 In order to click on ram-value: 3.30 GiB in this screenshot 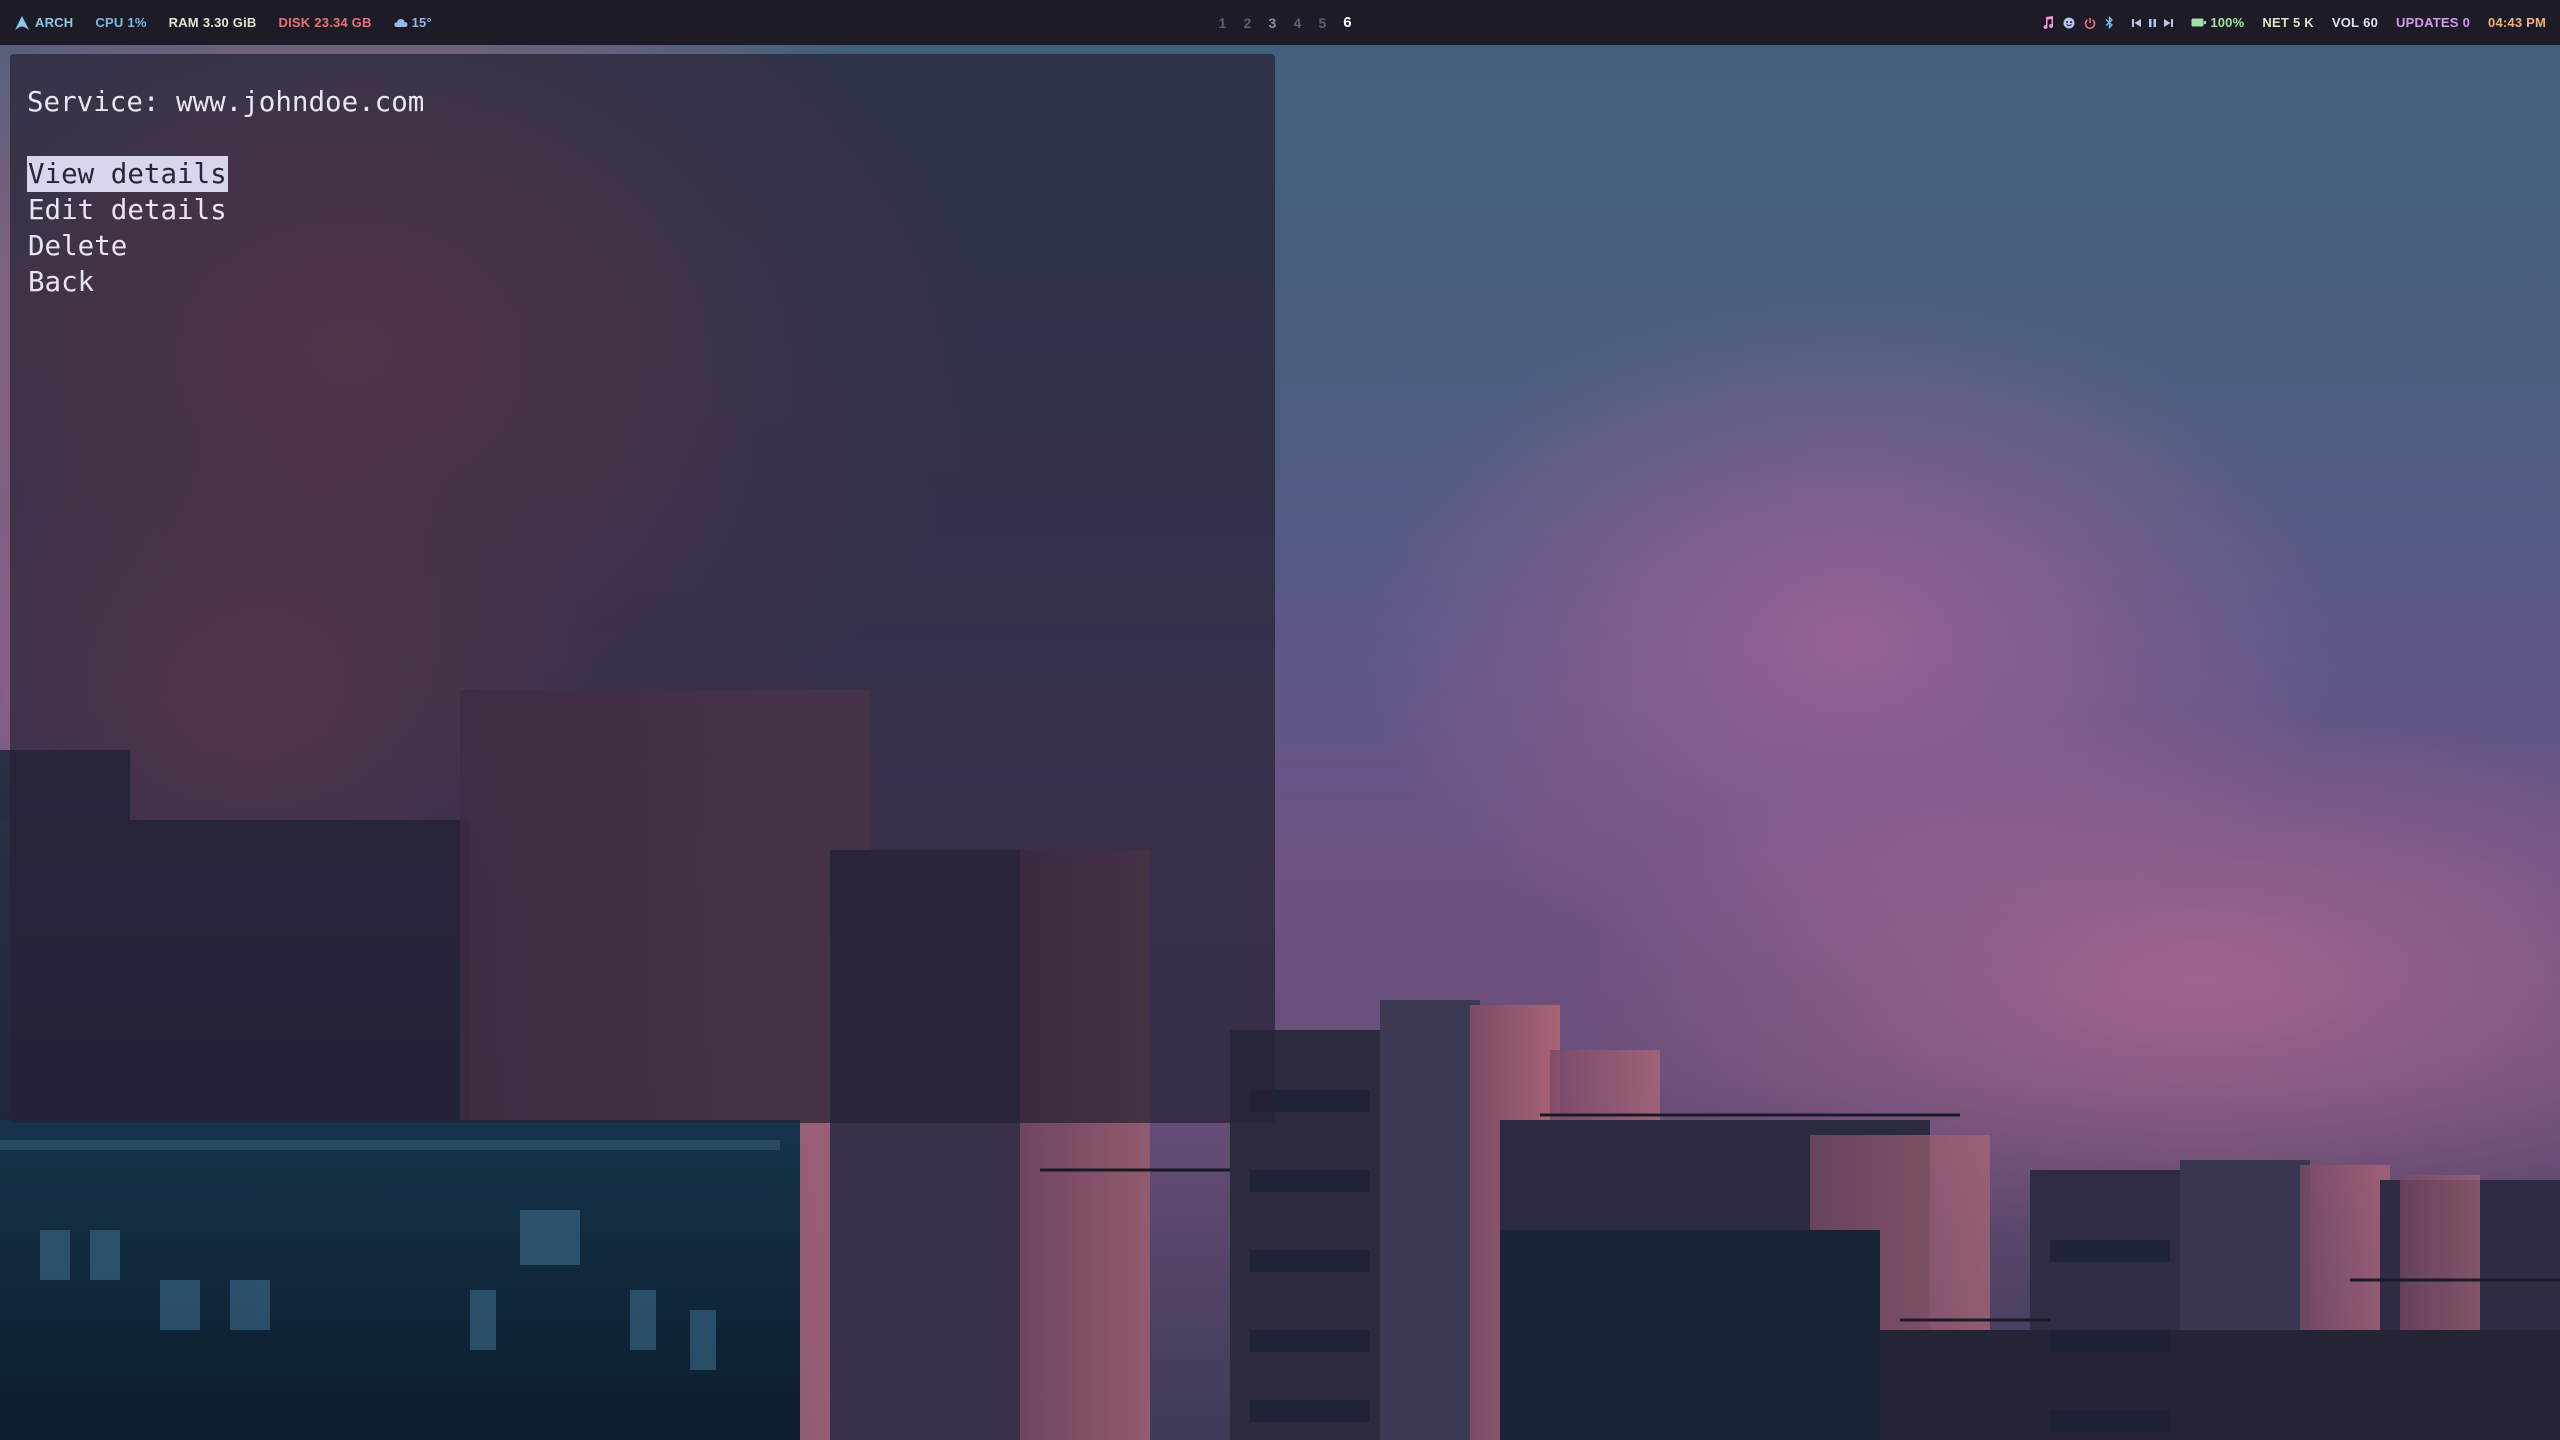, I will do `click(229, 22)`.